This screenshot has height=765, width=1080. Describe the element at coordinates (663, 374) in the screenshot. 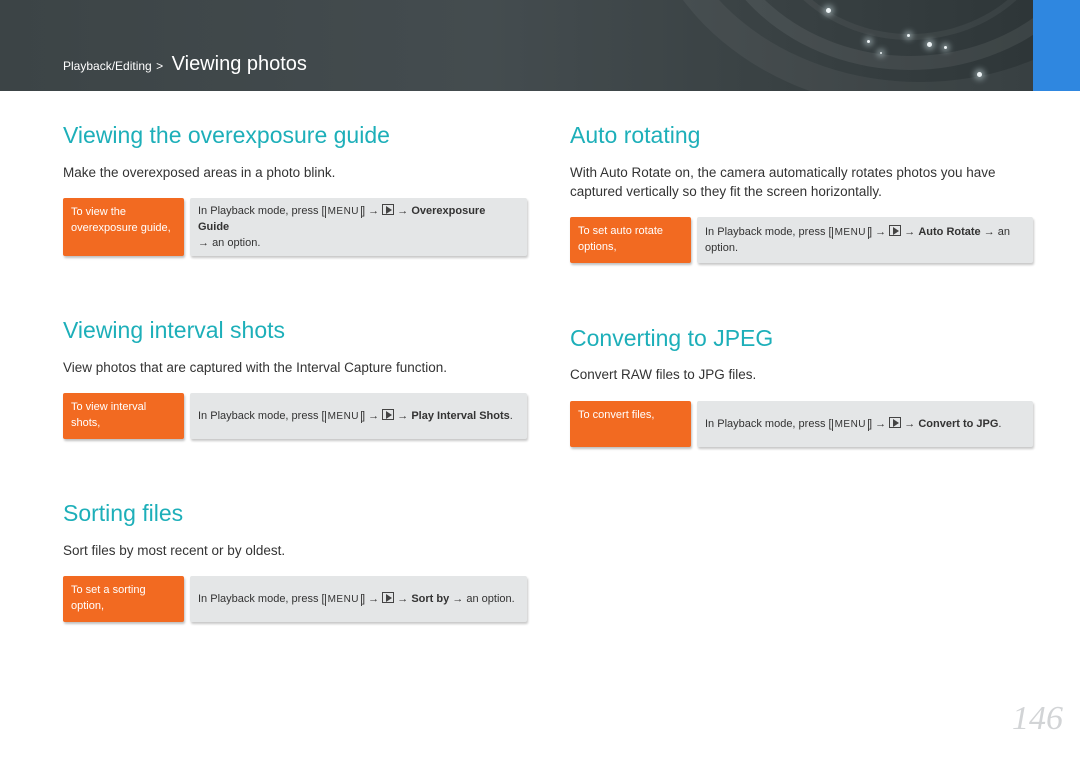

I see `section-desc-jpeg: Convert RAW files to JPG files.` at that location.